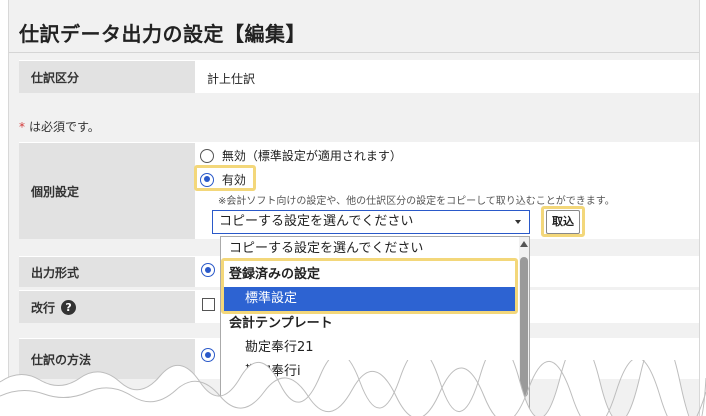  Describe the element at coordinates (208, 304) in the screenshot. I see `line-break-checkbox` at that location.